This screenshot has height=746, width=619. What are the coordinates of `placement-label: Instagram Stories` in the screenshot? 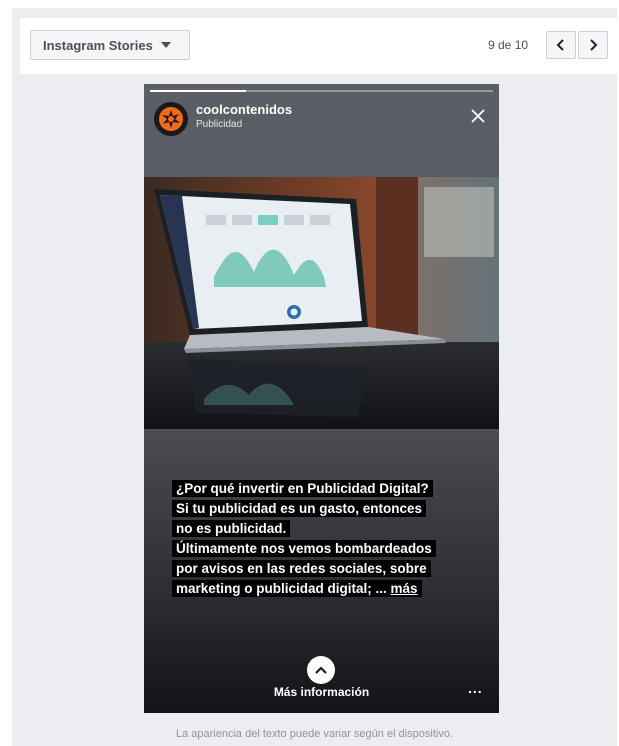 It's located at (98, 45).